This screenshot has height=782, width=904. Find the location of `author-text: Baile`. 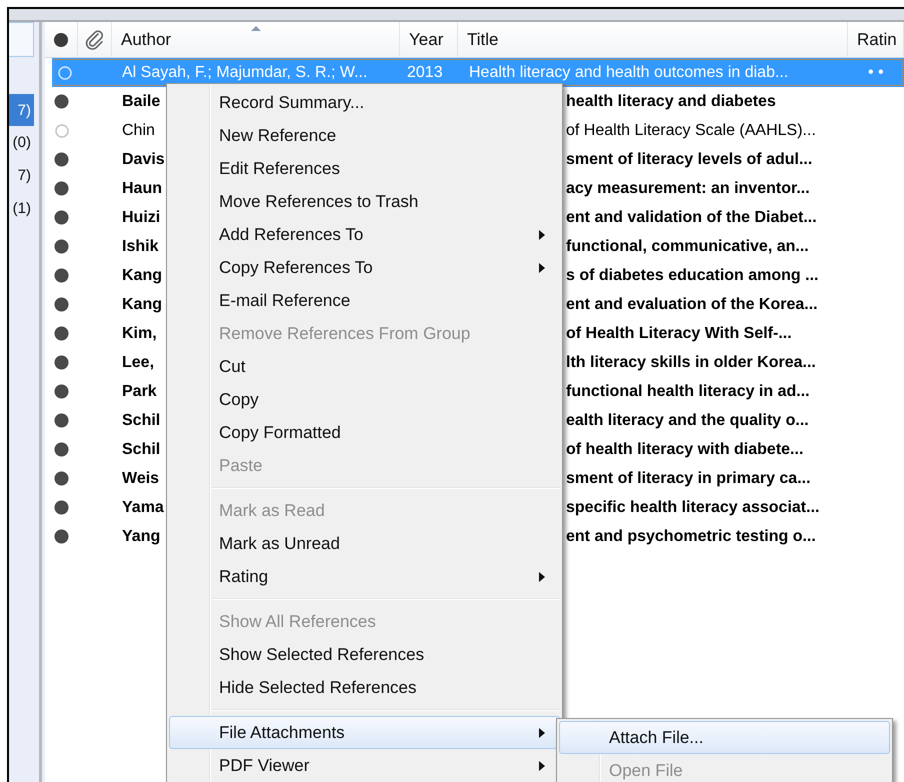

author-text: Baile is located at coordinates (141, 101).